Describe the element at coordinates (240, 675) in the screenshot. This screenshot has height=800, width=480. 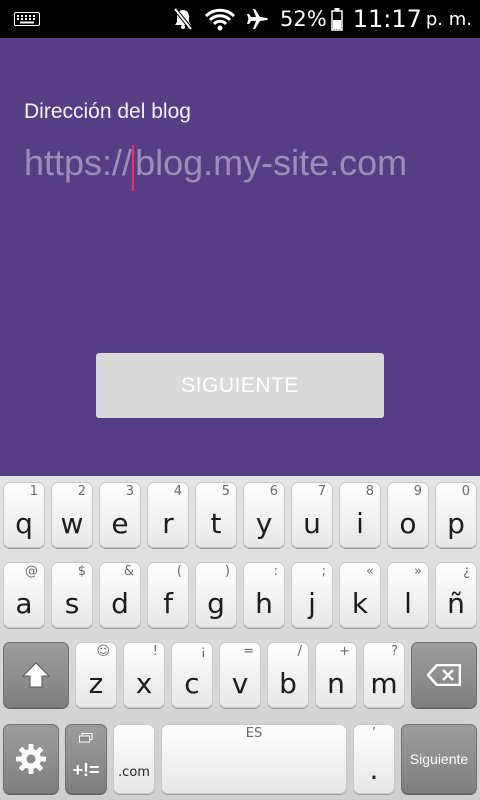
I see `key-v: = v` at that location.